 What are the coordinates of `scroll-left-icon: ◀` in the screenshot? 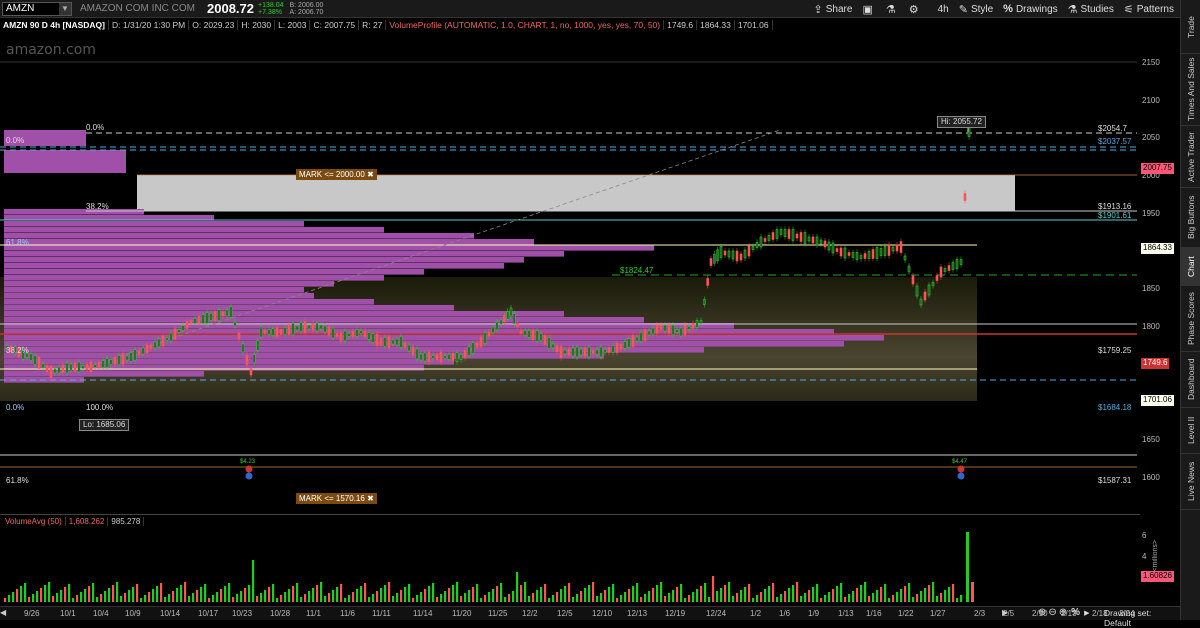 It's located at (3, 612).